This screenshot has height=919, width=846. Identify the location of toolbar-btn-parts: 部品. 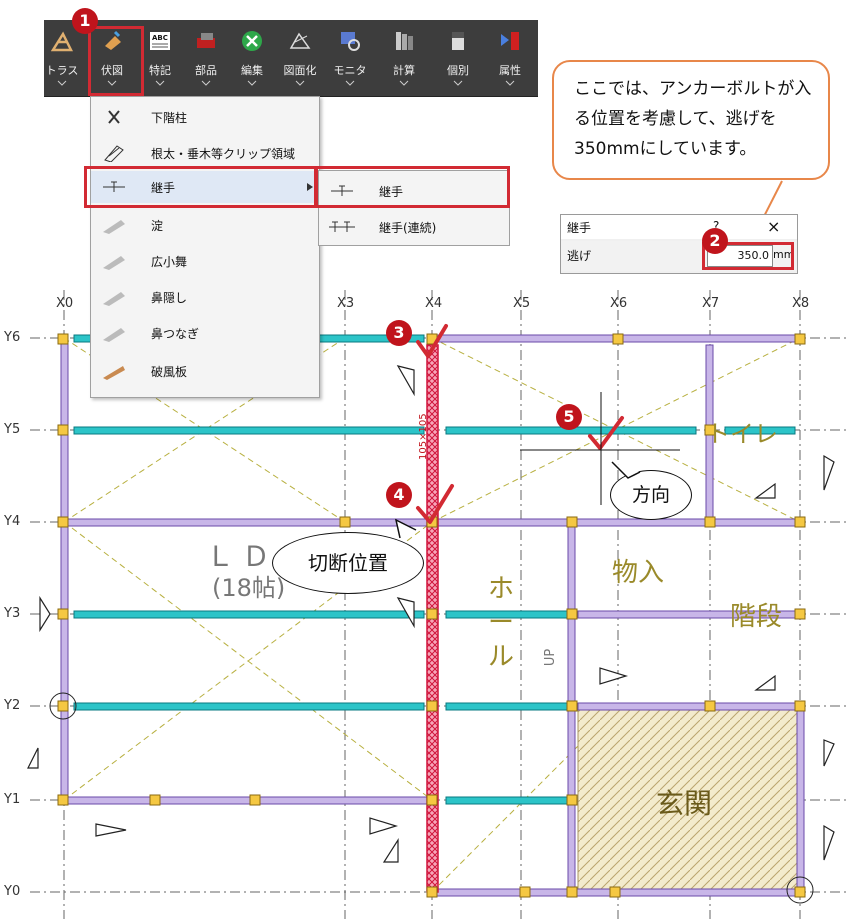
(206, 57).